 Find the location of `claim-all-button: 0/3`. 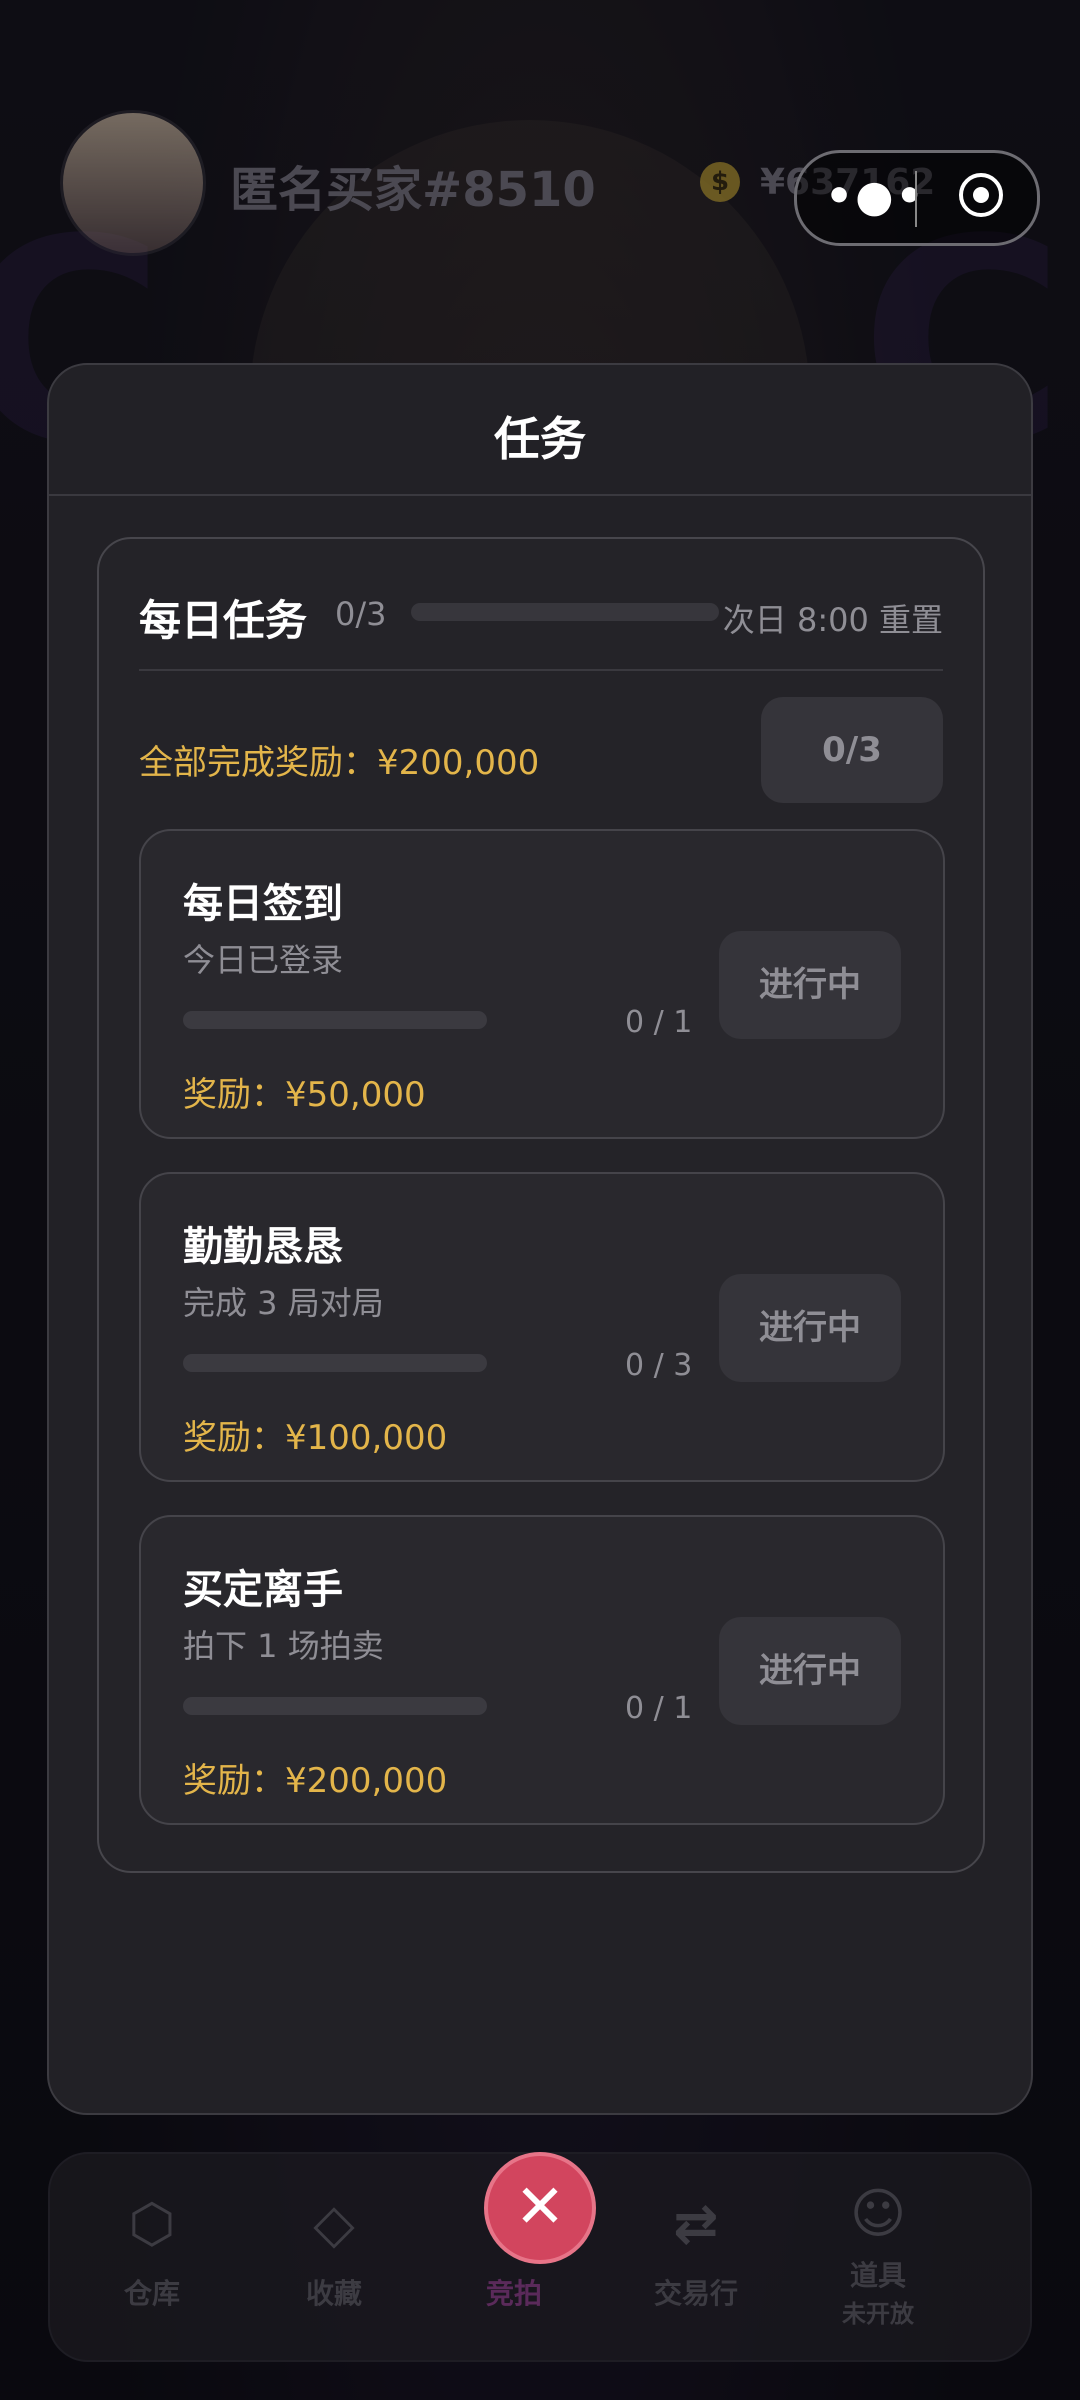

claim-all-button: 0/3 is located at coordinates (852, 750).